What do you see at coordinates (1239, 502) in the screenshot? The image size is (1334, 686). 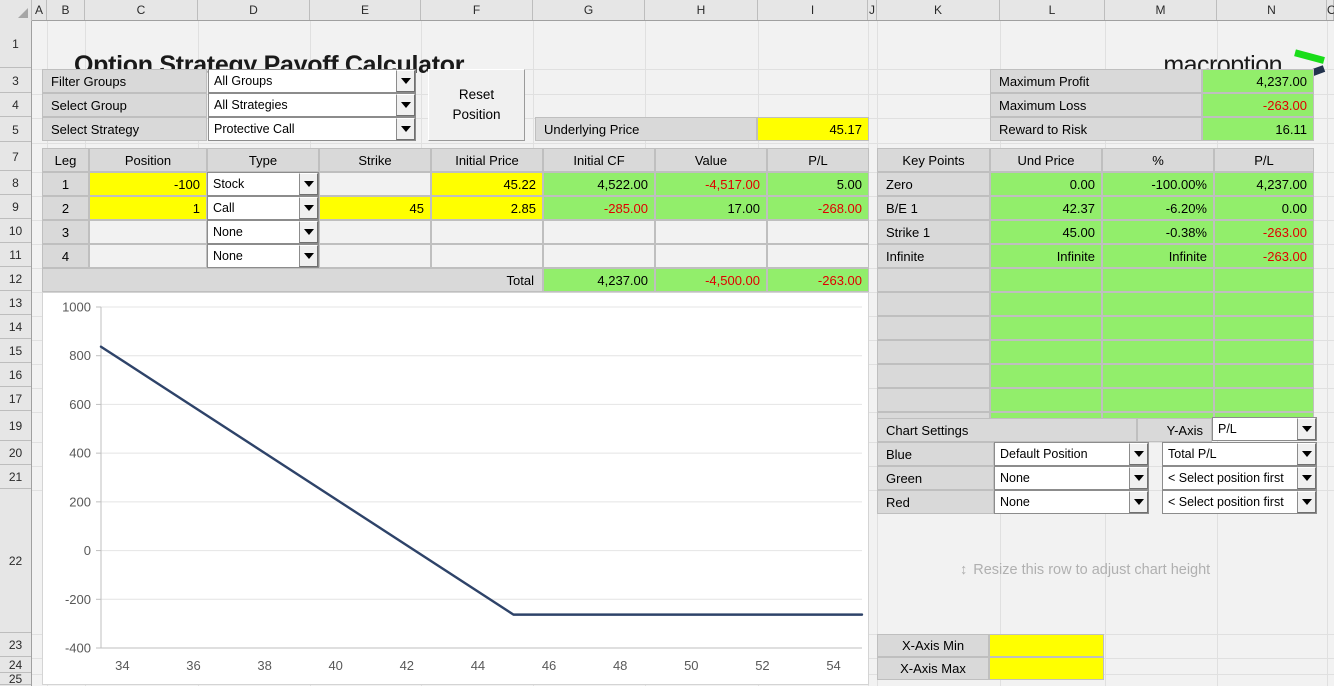 I see `chart-series-metric-dropdown-red: < Select position first` at bounding box center [1239, 502].